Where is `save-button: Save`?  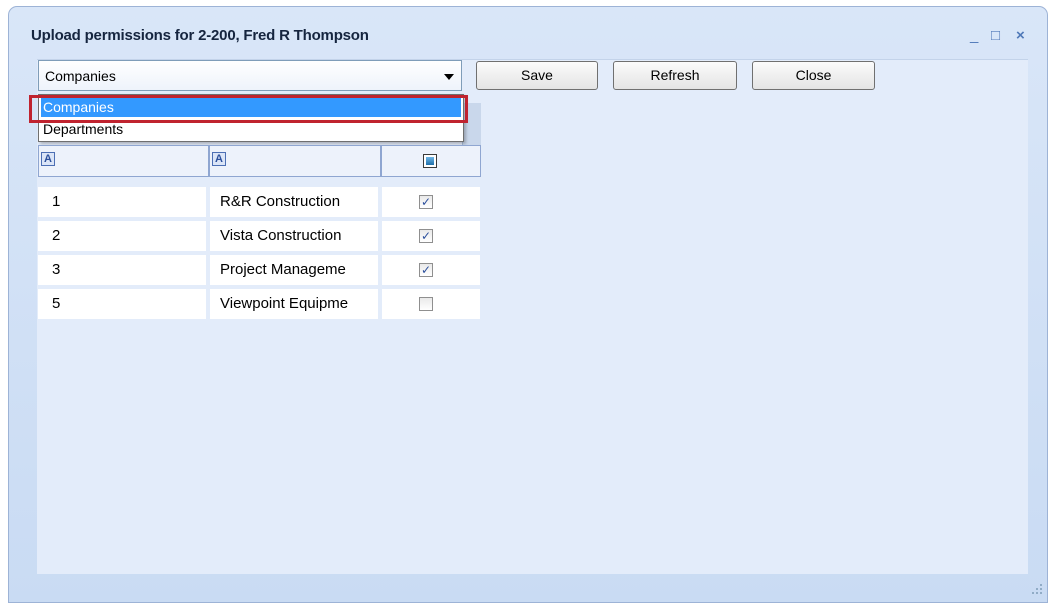 save-button: Save is located at coordinates (537, 75).